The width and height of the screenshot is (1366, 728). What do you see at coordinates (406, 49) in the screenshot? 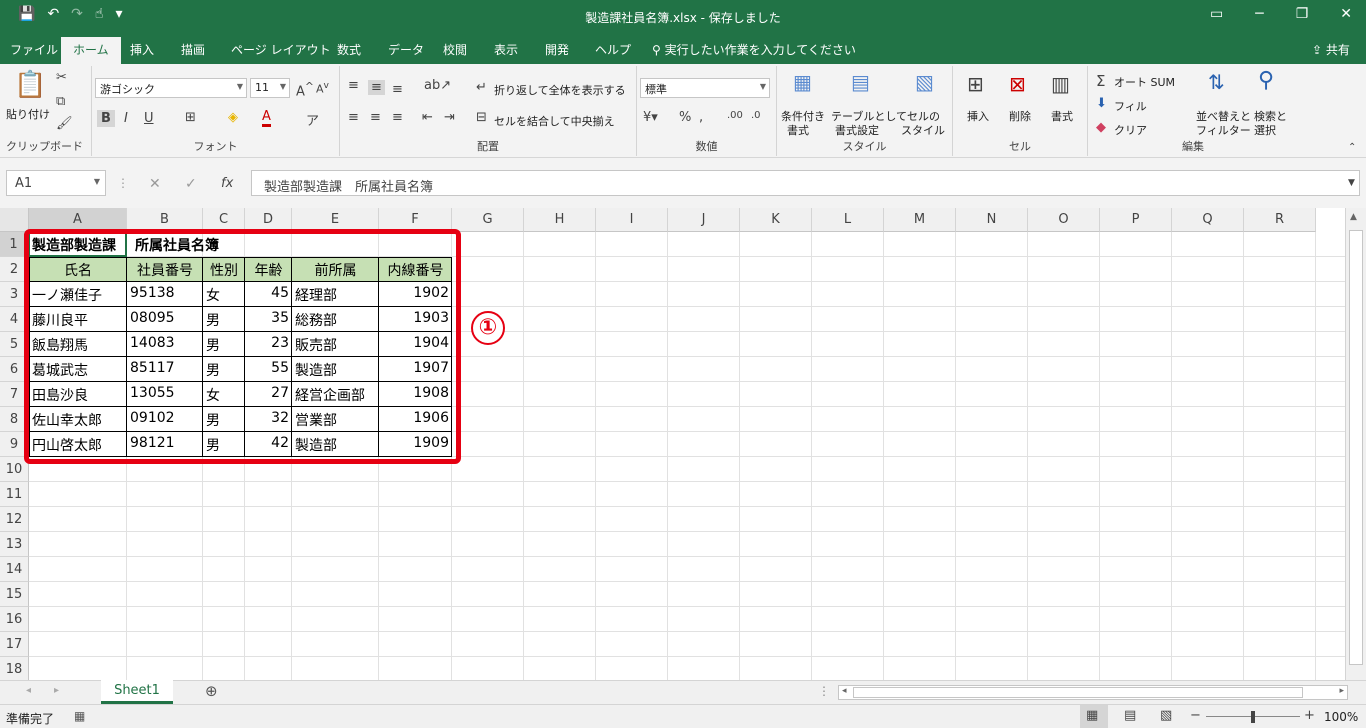
I see `tab-data: データ` at bounding box center [406, 49].